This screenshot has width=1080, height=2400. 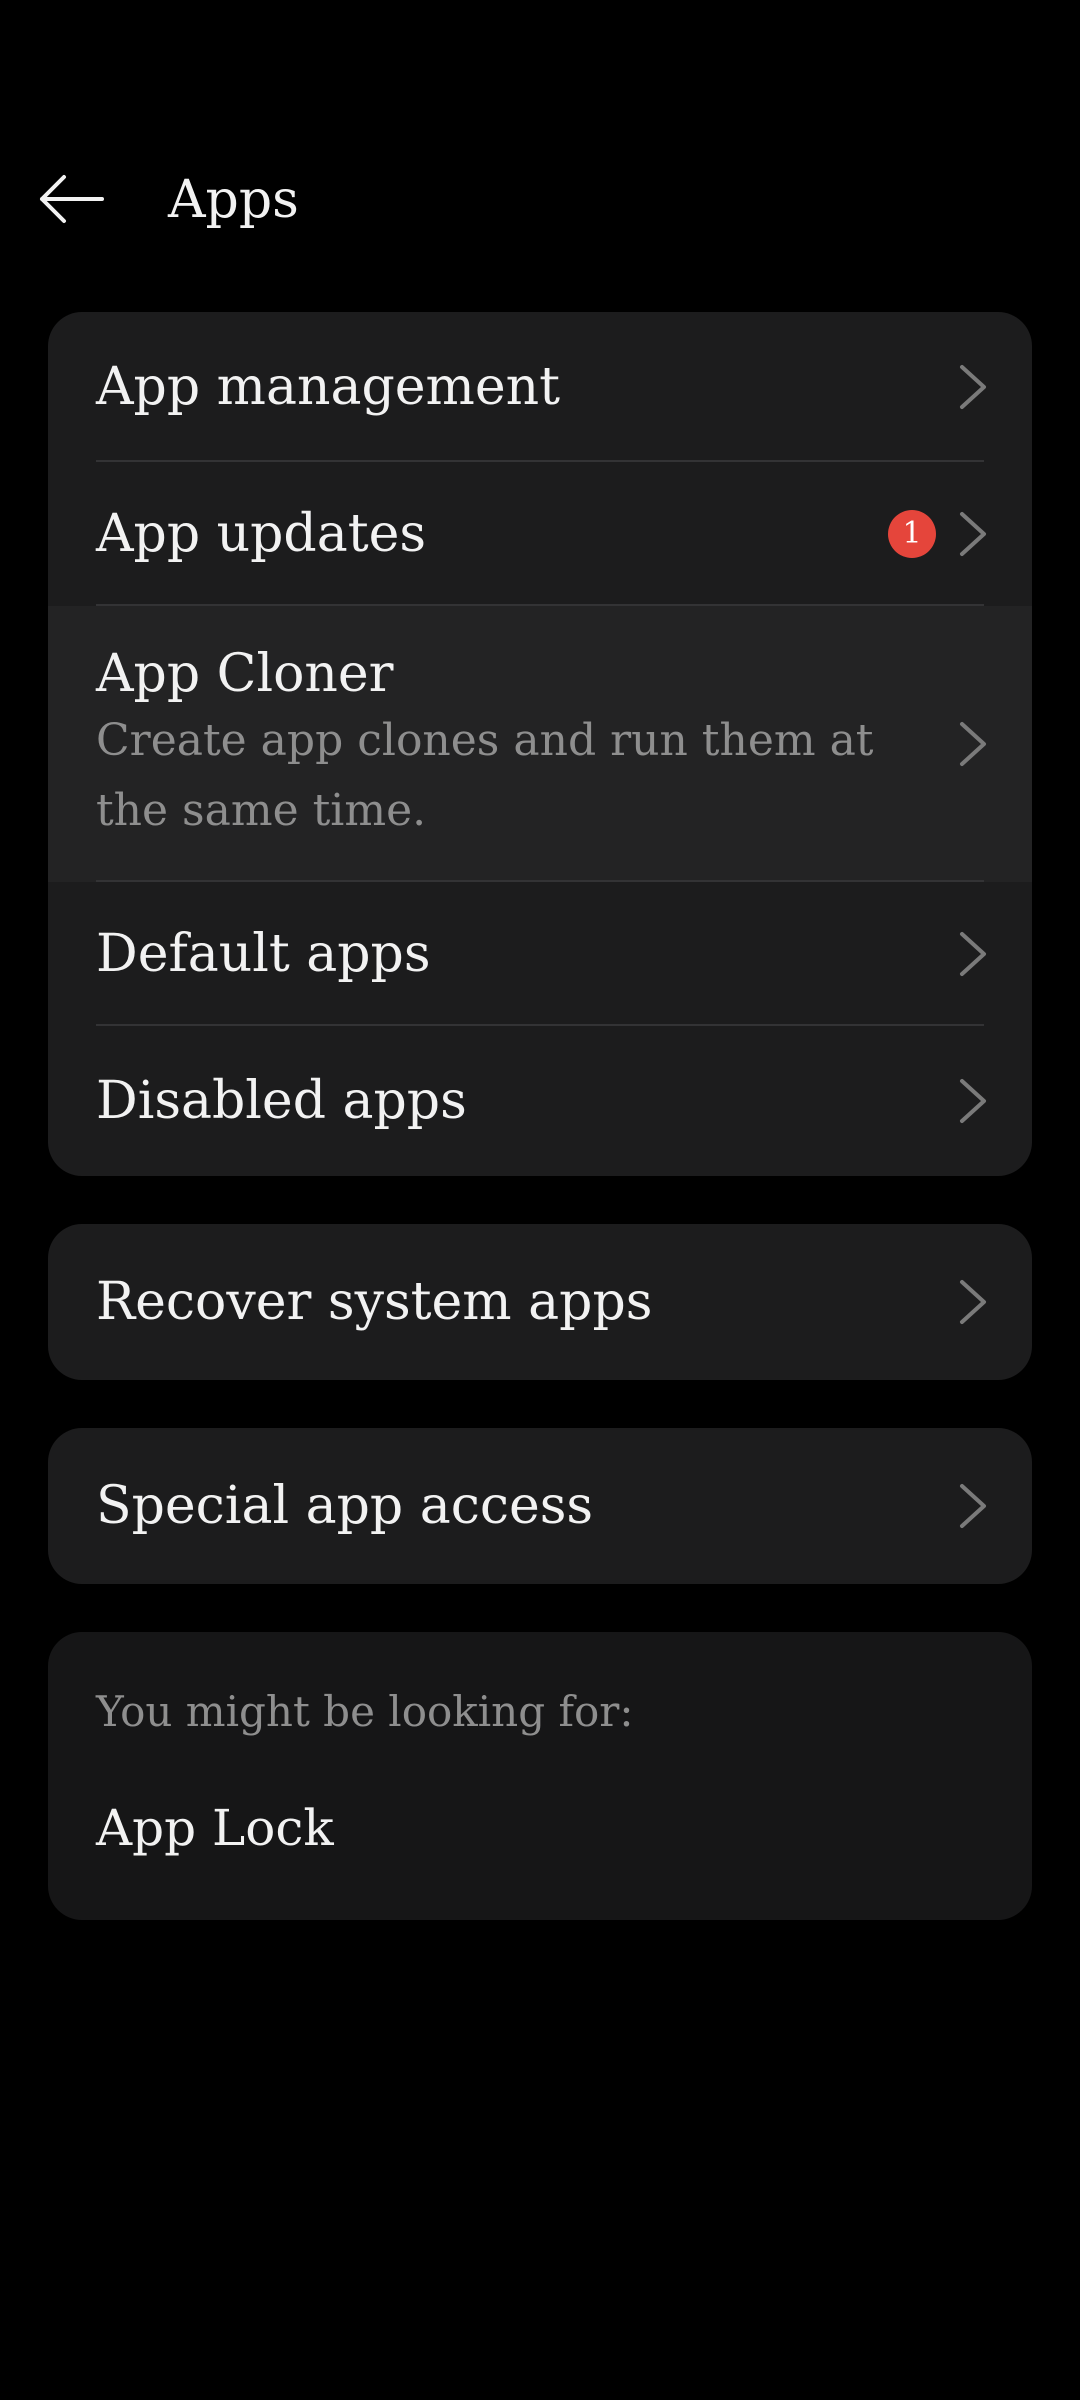 I want to click on disabled-apps-item: Disabled apps, so click(x=540, y=1101).